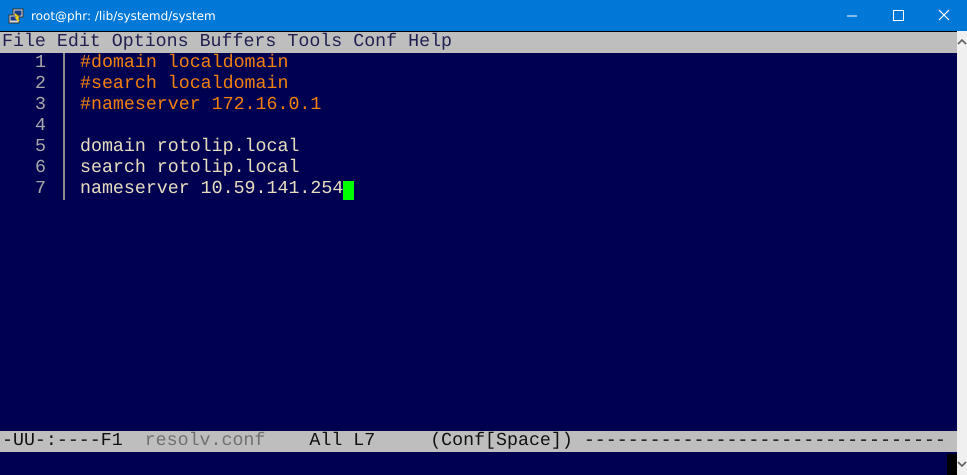 The width and height of the screenshot is (967, 475). What do you see at coordinates (40, 189) in the screenshot?
I see `line-number: 7` at bounding box center [40, 189].